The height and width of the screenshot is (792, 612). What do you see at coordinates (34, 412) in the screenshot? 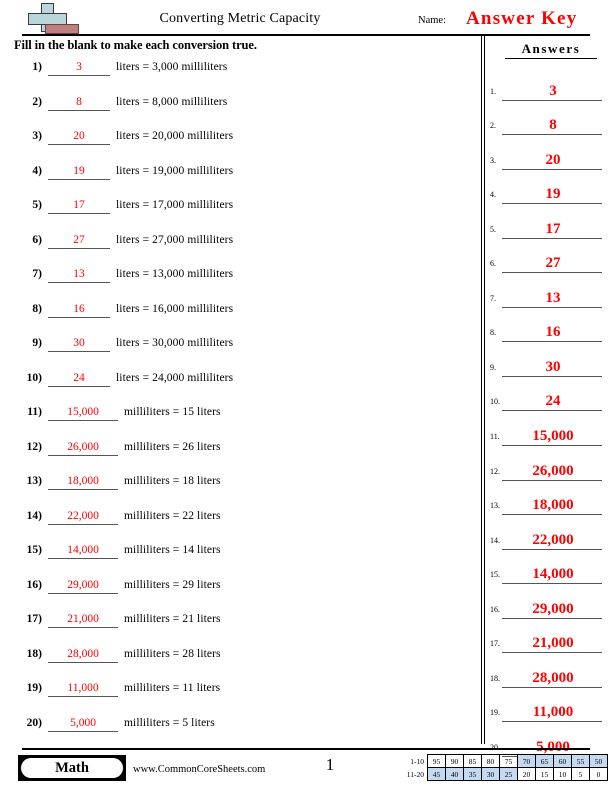
I see `problem-number: 11)` at bounding box center [34, 412].